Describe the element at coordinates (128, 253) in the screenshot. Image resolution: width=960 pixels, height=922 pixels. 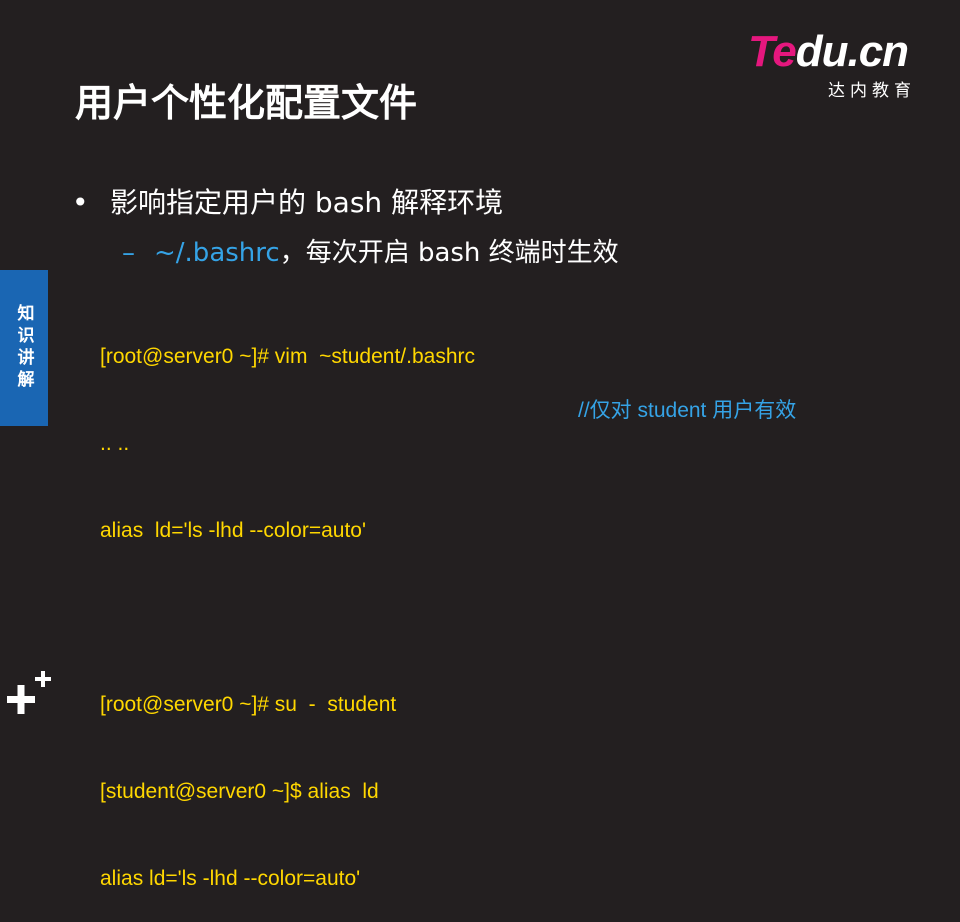
I see `dash-icon: –` at that location.